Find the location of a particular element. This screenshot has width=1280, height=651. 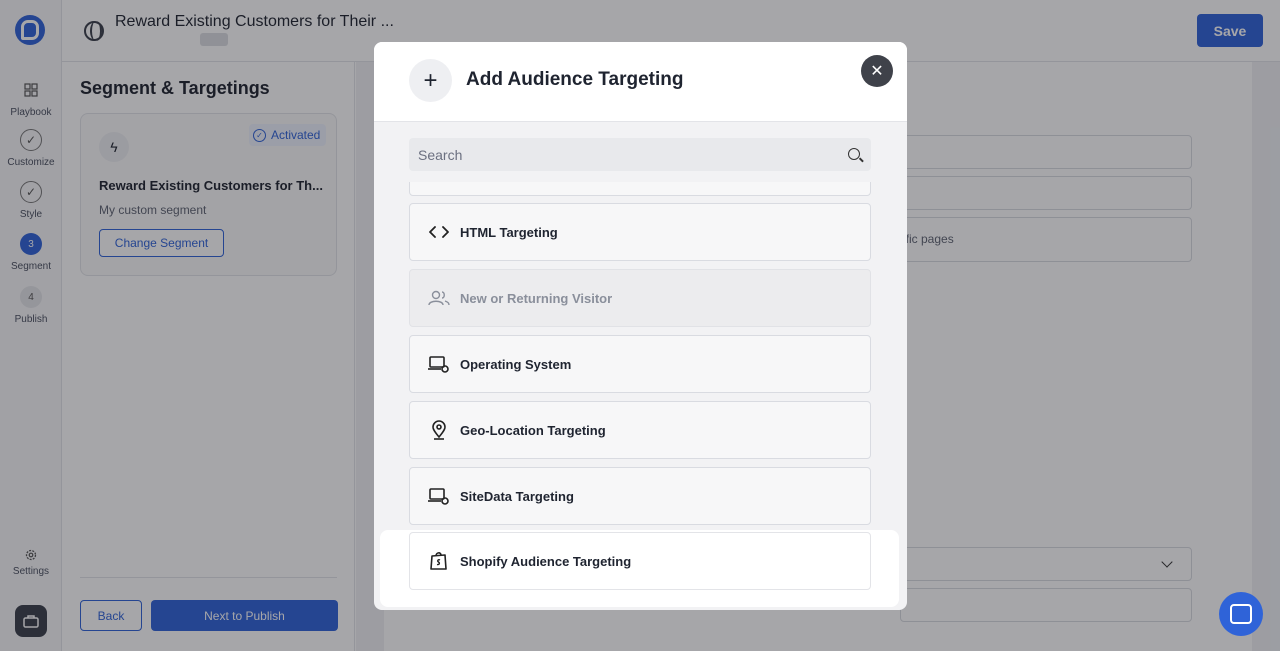

targeting-option-new-returning: New or Returning Visitor is located at coordinates (640, 298).